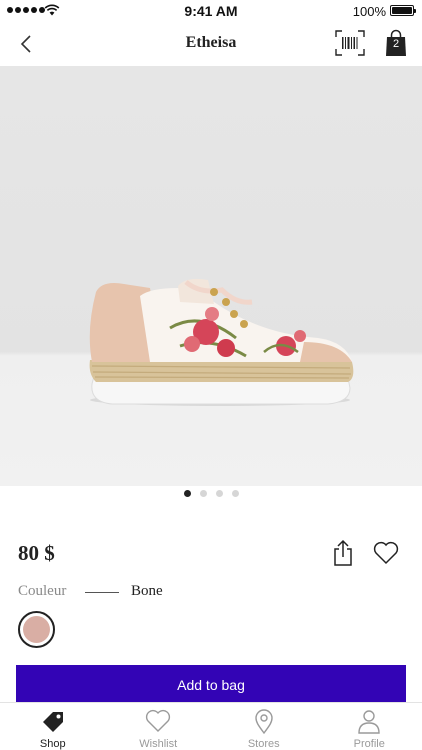  I want to click on product-price: 80 $, so click(36, 553).